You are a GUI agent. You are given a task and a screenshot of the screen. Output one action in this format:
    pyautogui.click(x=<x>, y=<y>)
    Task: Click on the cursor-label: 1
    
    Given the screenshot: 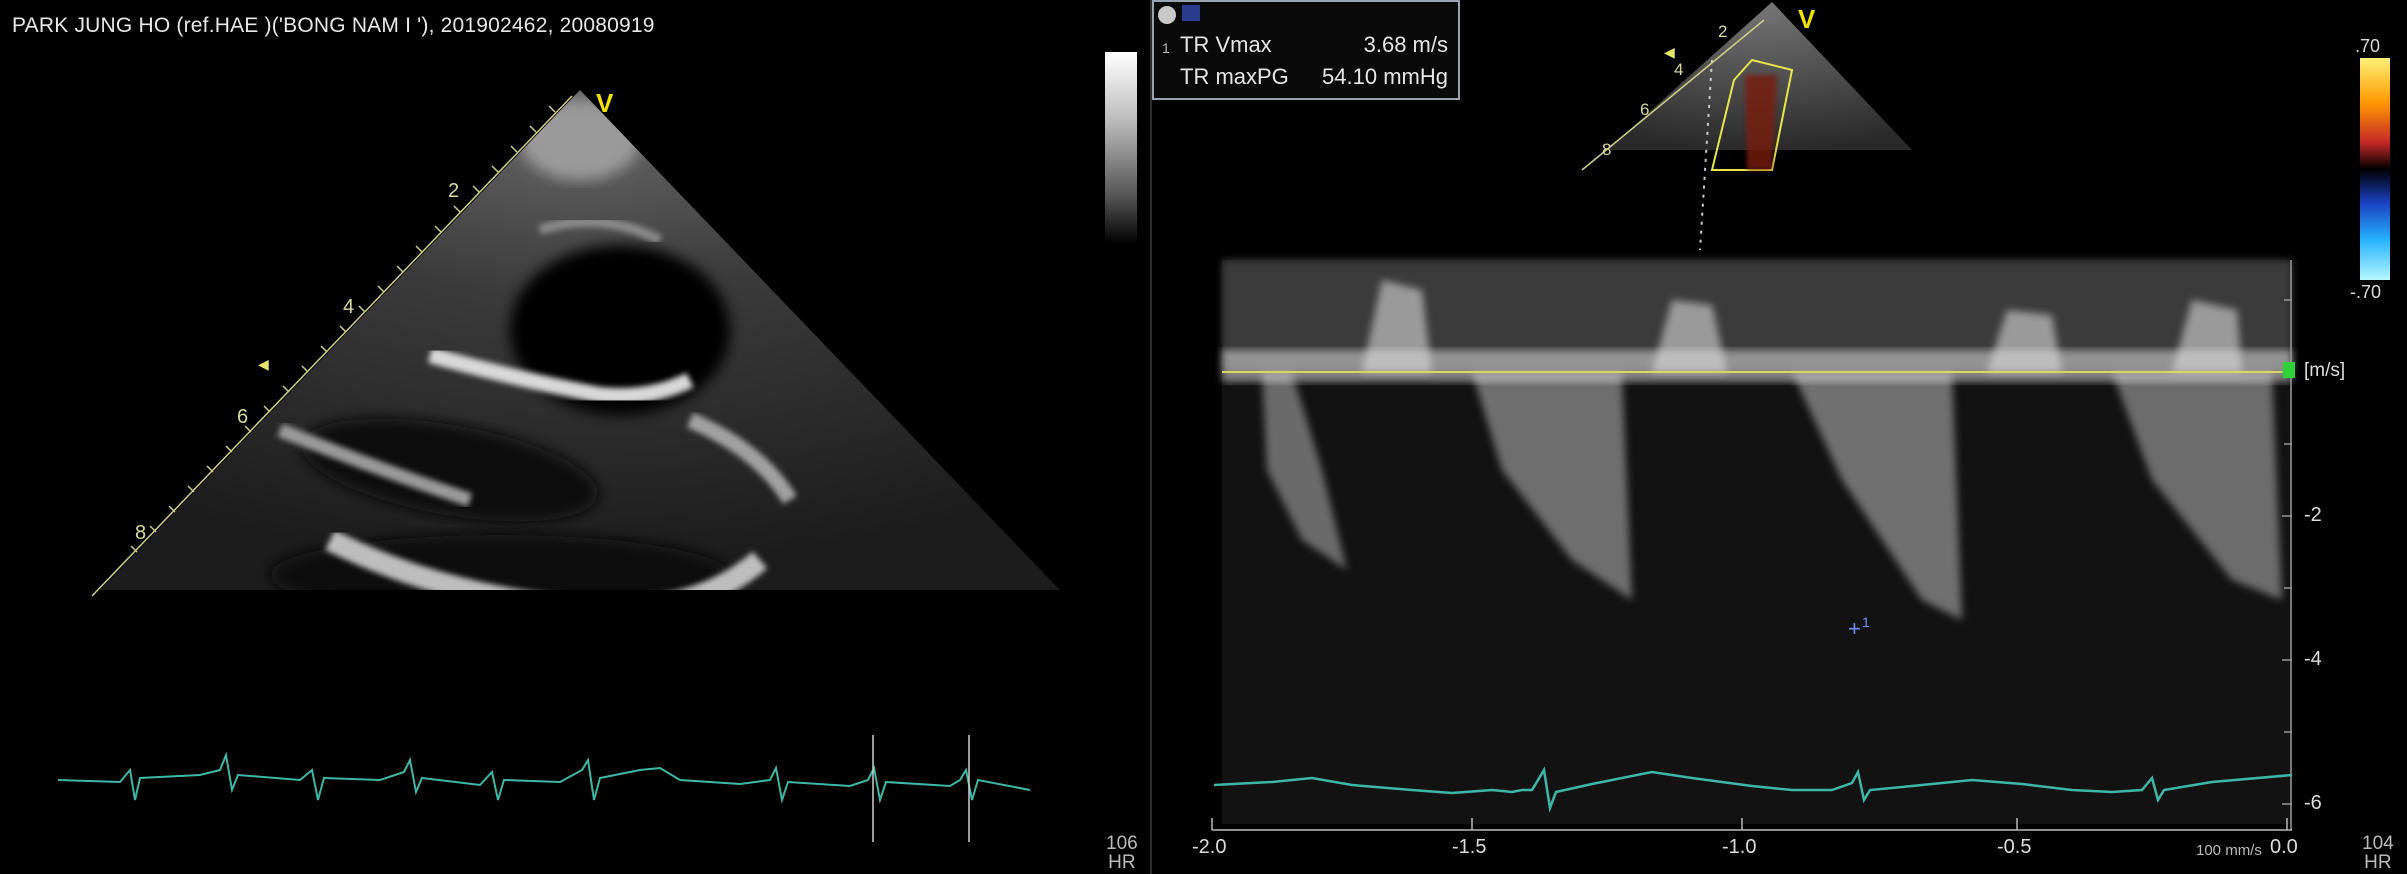 What is the action you would take?
    pyautogui.click(x=1866, y=622)
    